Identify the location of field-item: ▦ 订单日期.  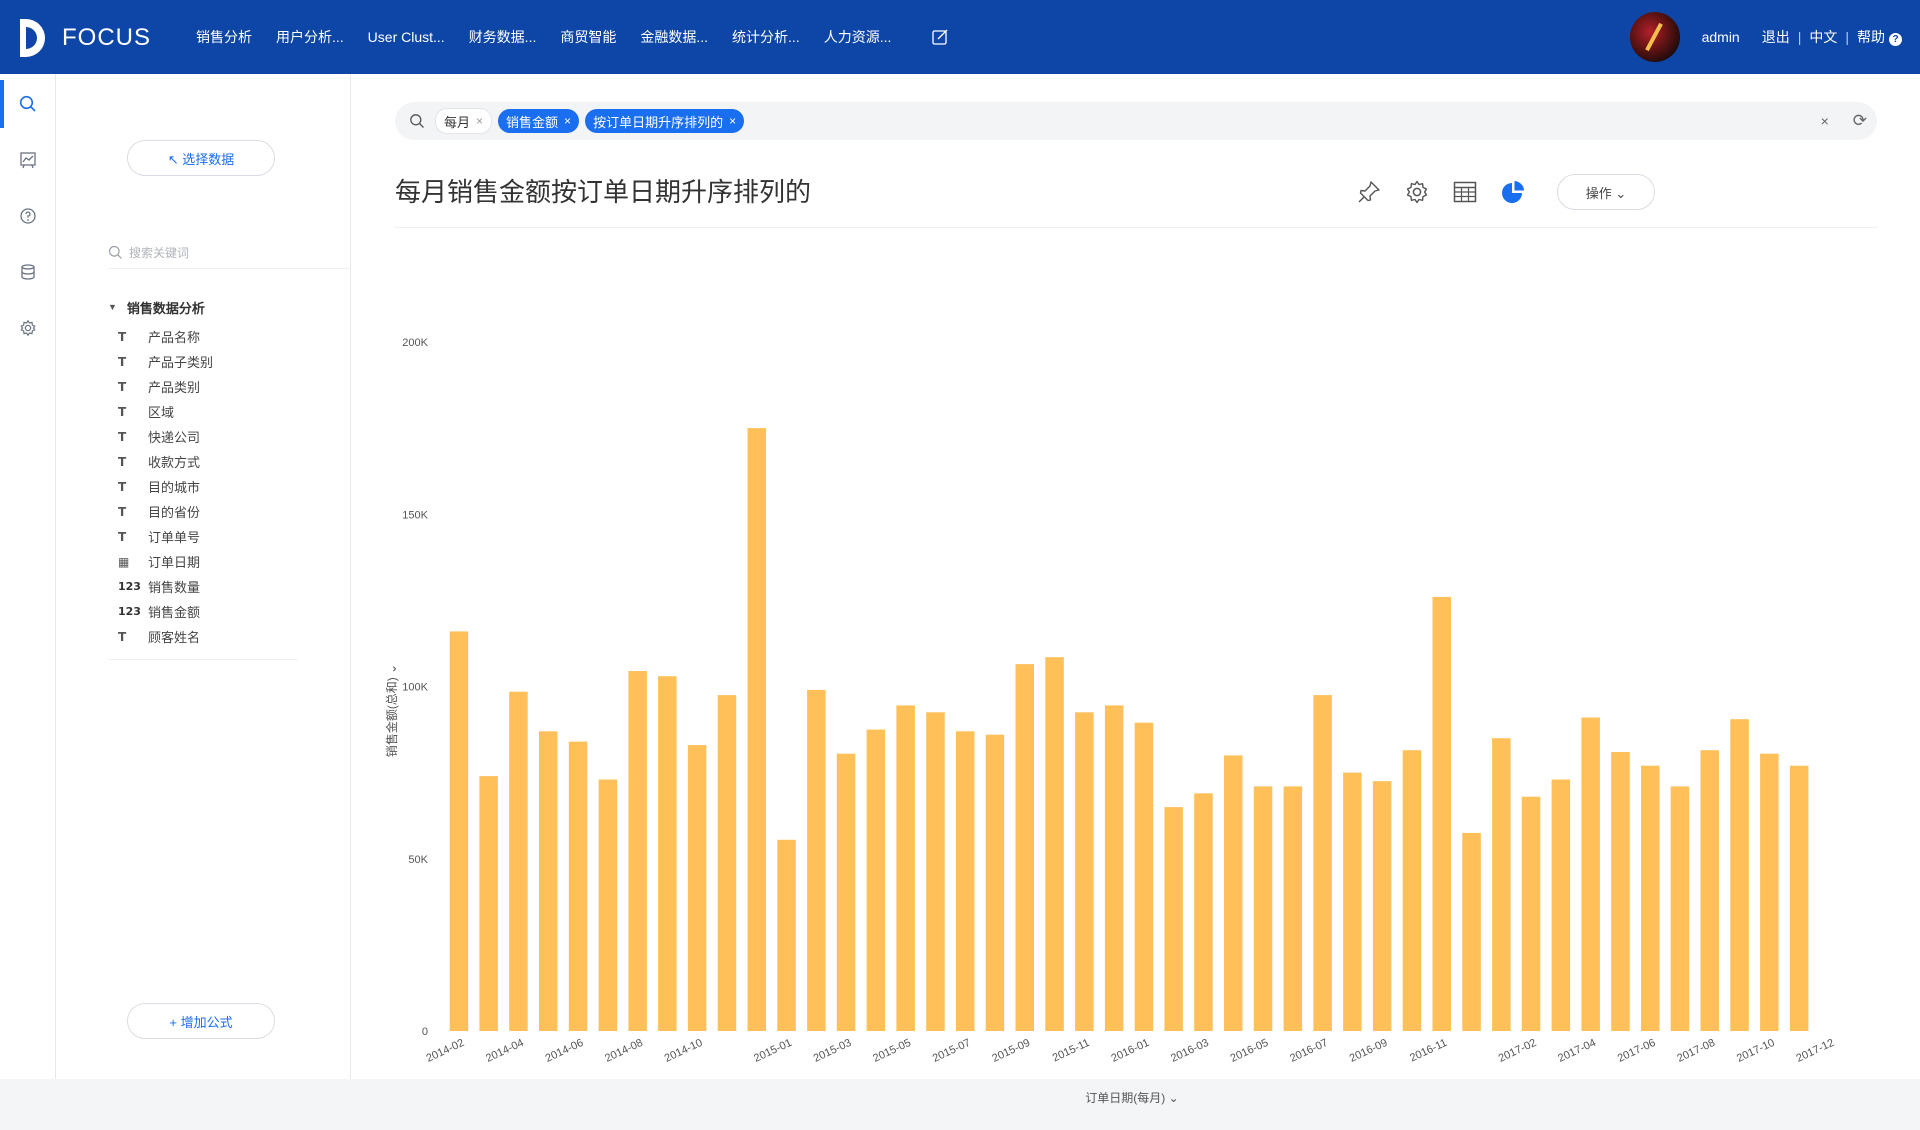
(228, 561).